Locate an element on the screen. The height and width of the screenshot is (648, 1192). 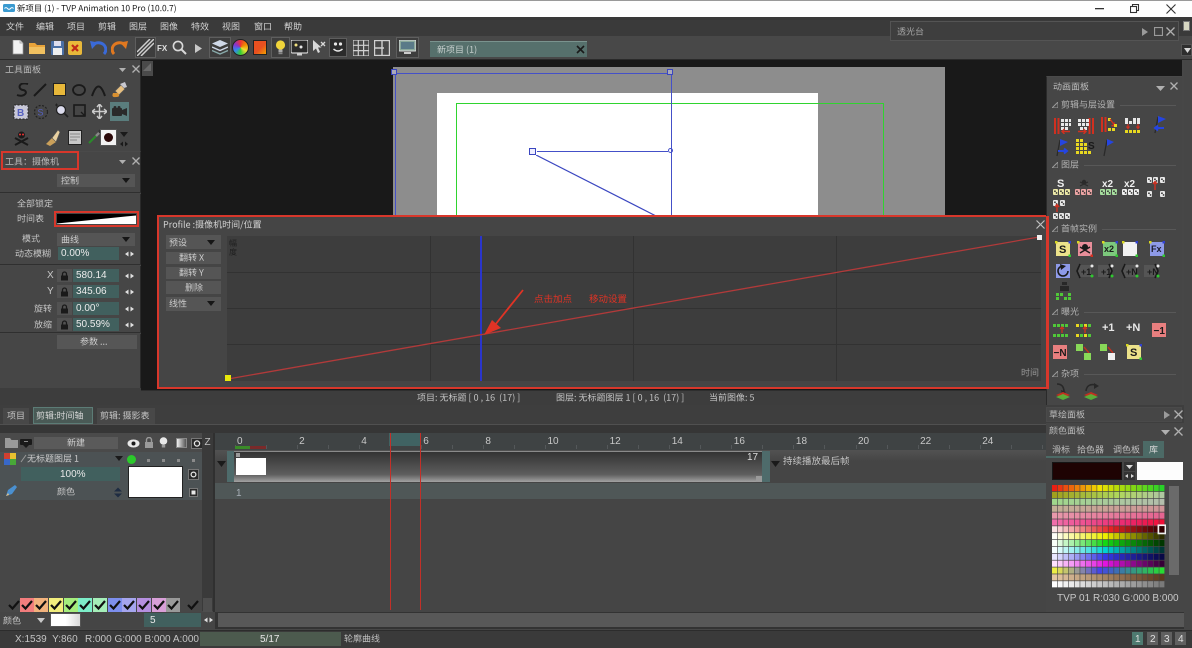
svg-text: Fx is located at coordinates (1156, 249).